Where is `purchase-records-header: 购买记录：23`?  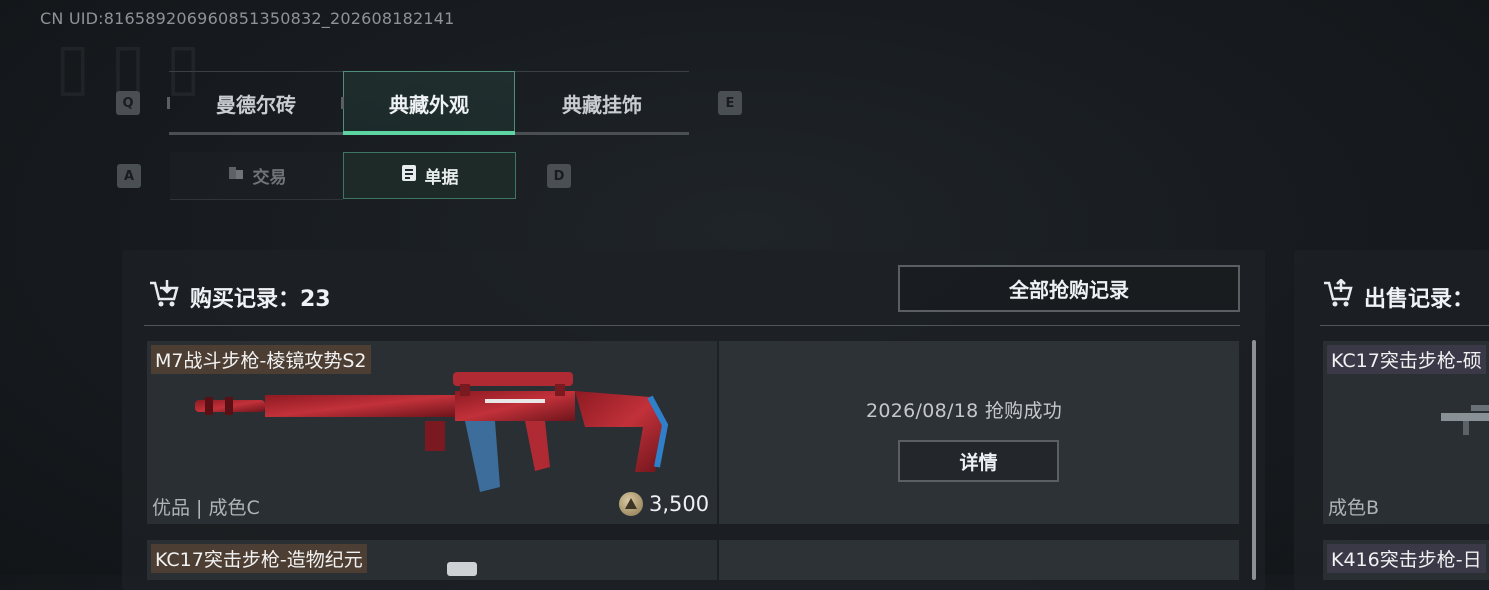
purchase-records-header: 购买记录：23 is located at coordinates (239, 297).